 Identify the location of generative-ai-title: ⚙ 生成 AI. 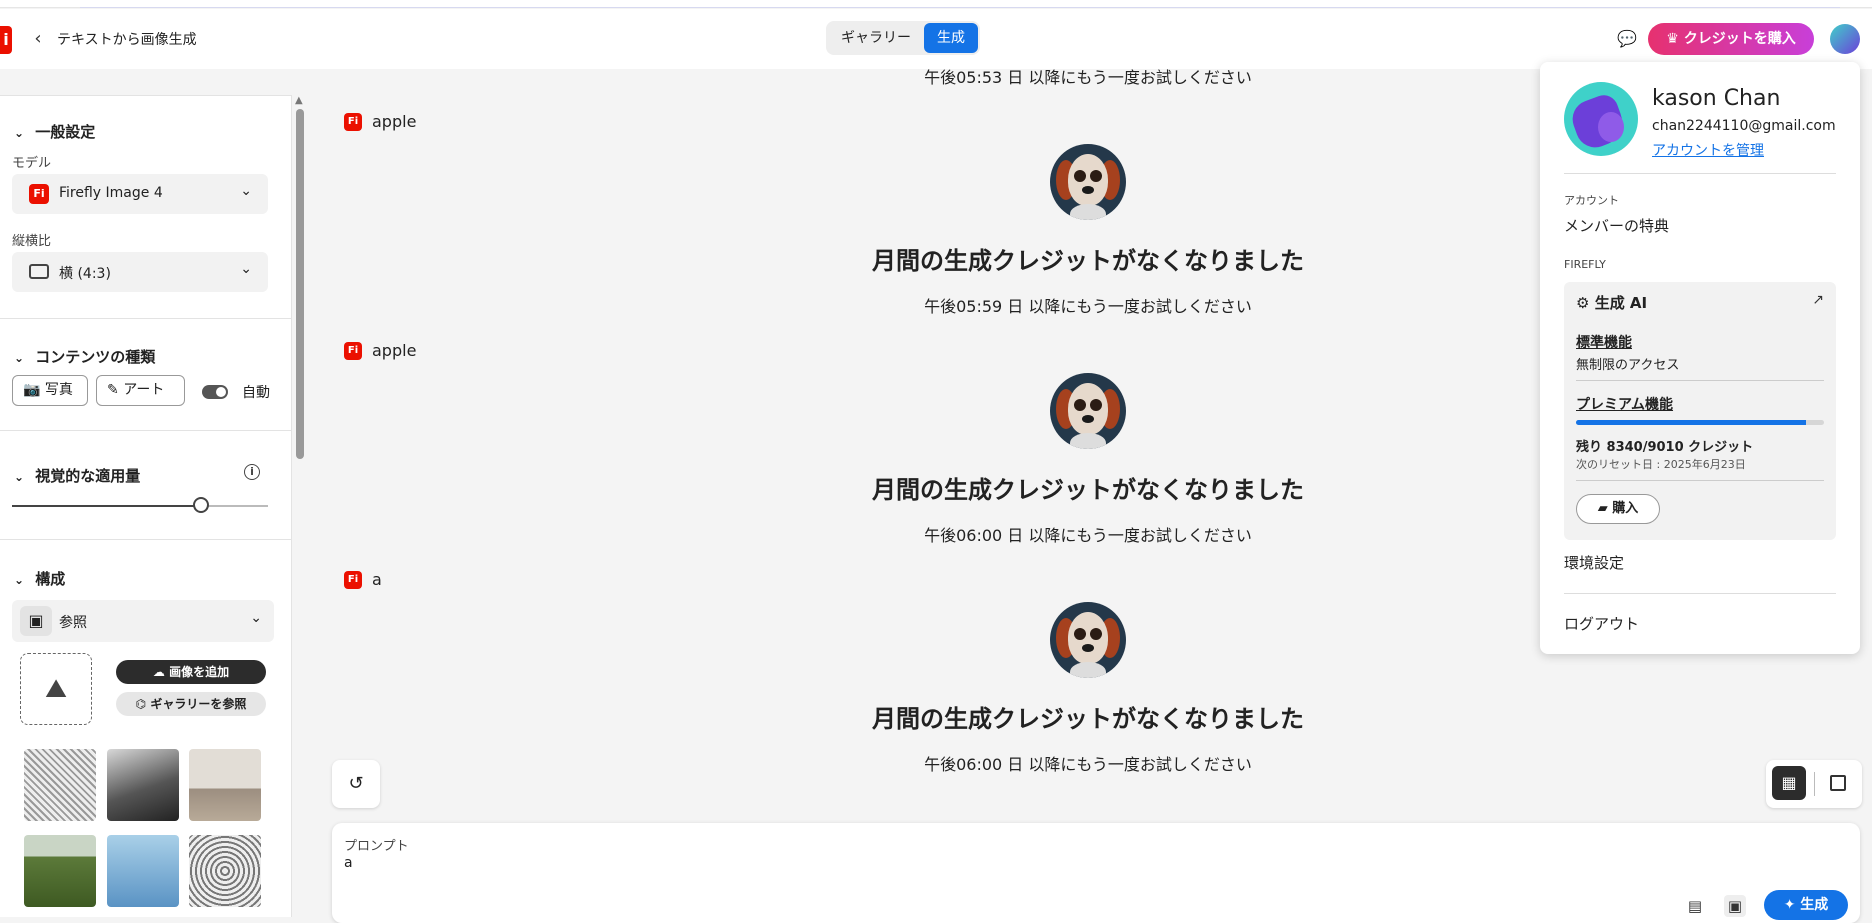
(1611, 302).